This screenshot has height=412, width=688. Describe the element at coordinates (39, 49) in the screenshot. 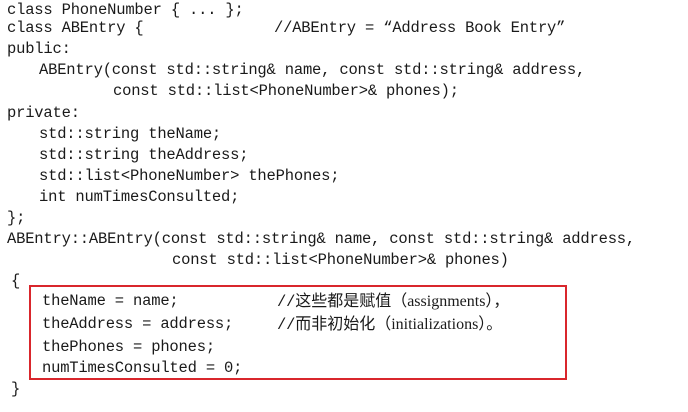

I see `code-line-public: public:` at that location.